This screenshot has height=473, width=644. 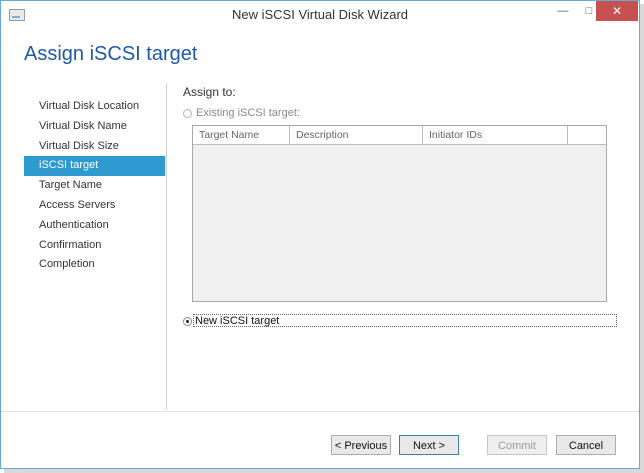 I want to click on new-target-radio, so click(x=187, y=321).